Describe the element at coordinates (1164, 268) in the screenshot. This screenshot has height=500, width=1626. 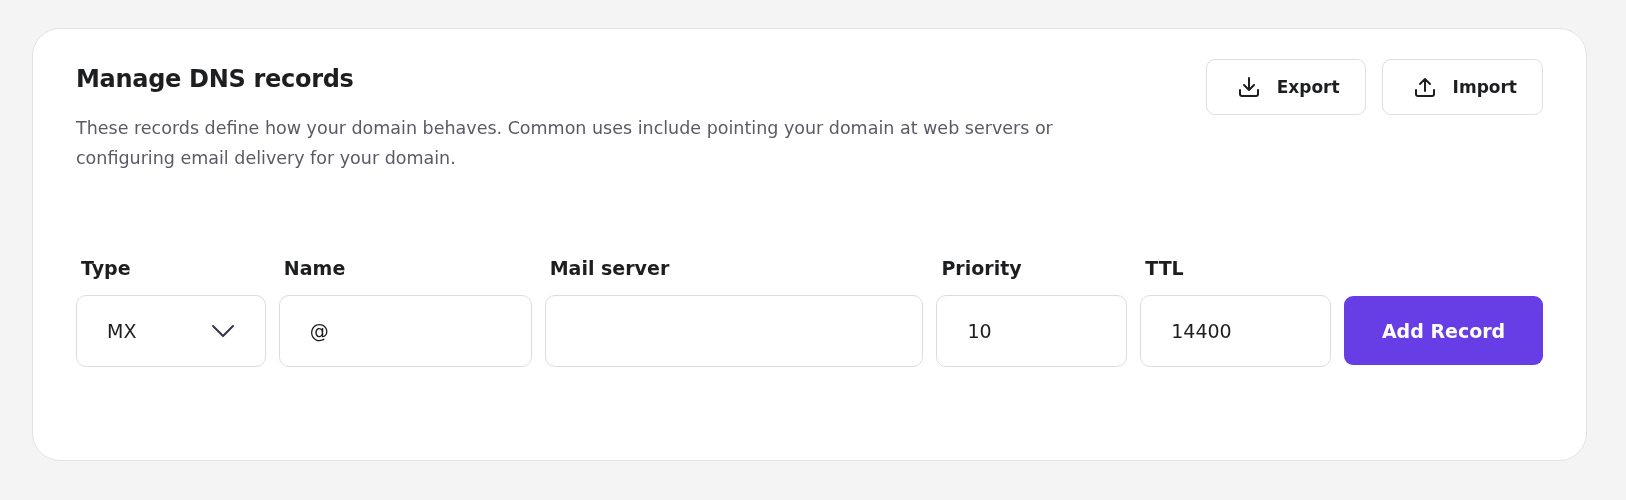
I see `field-label: TTL` at that location.